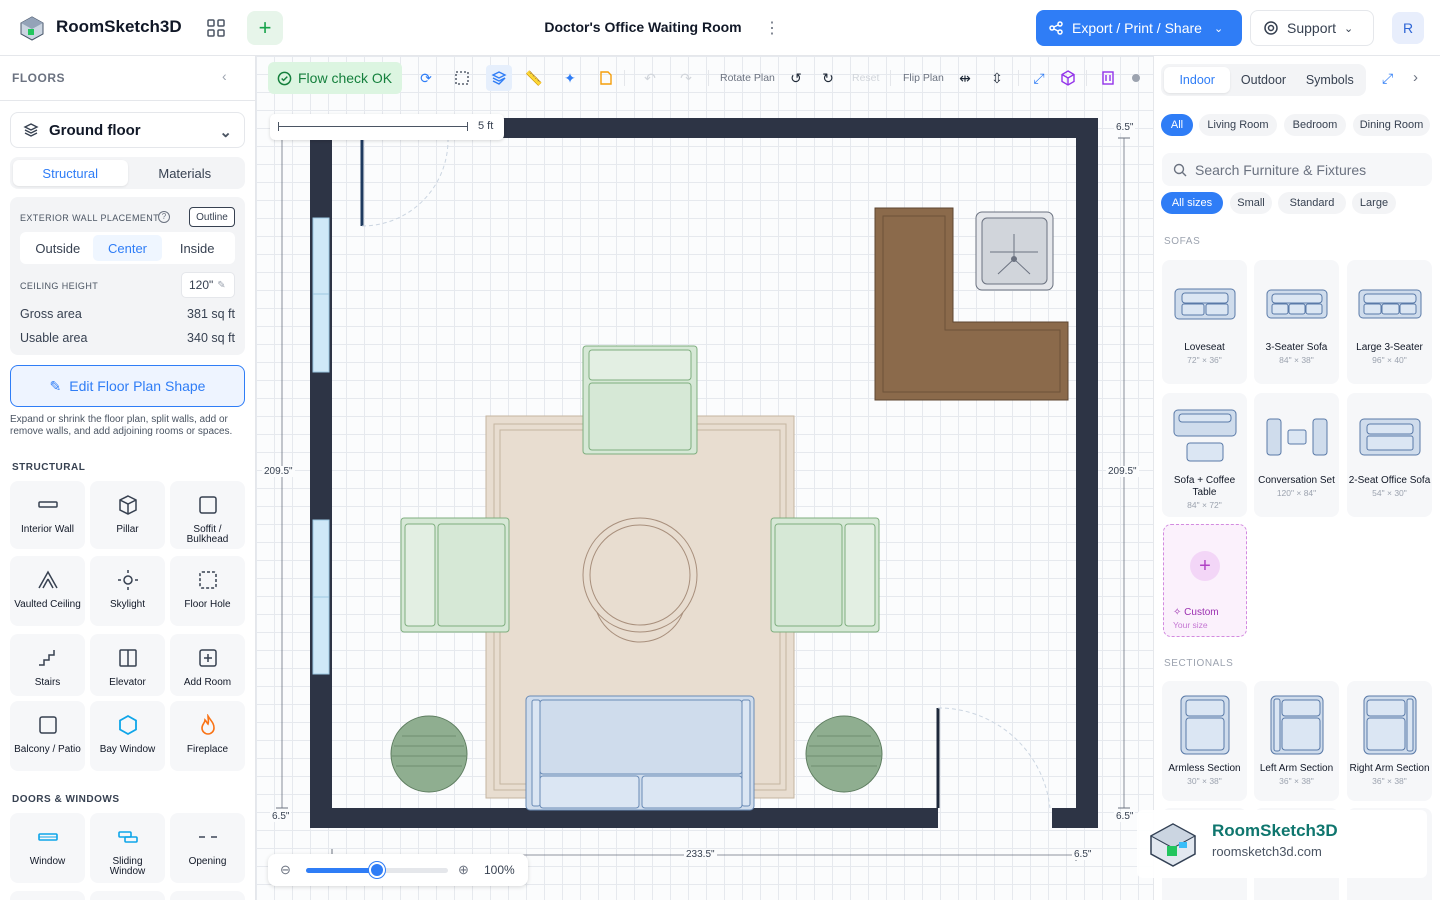 This screenshot has height=900, width=1440. Describe the element at coordinates (1296, 455) in the screenshot. I see `catalog-item-conversation-set: Conversation Set 120" × 84"` at that location.